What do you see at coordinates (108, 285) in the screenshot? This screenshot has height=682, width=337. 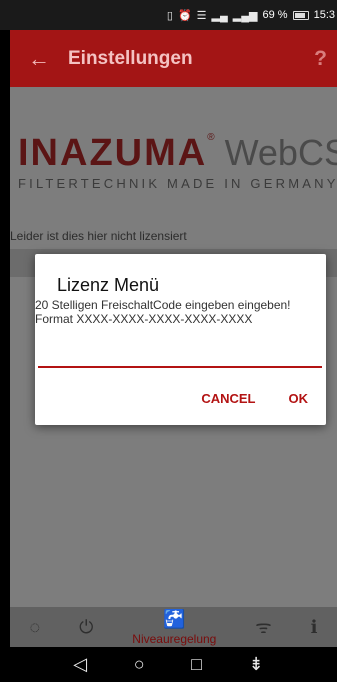 I see `dialog-title: Lizenz Menü` at bounding box center [108, 285].